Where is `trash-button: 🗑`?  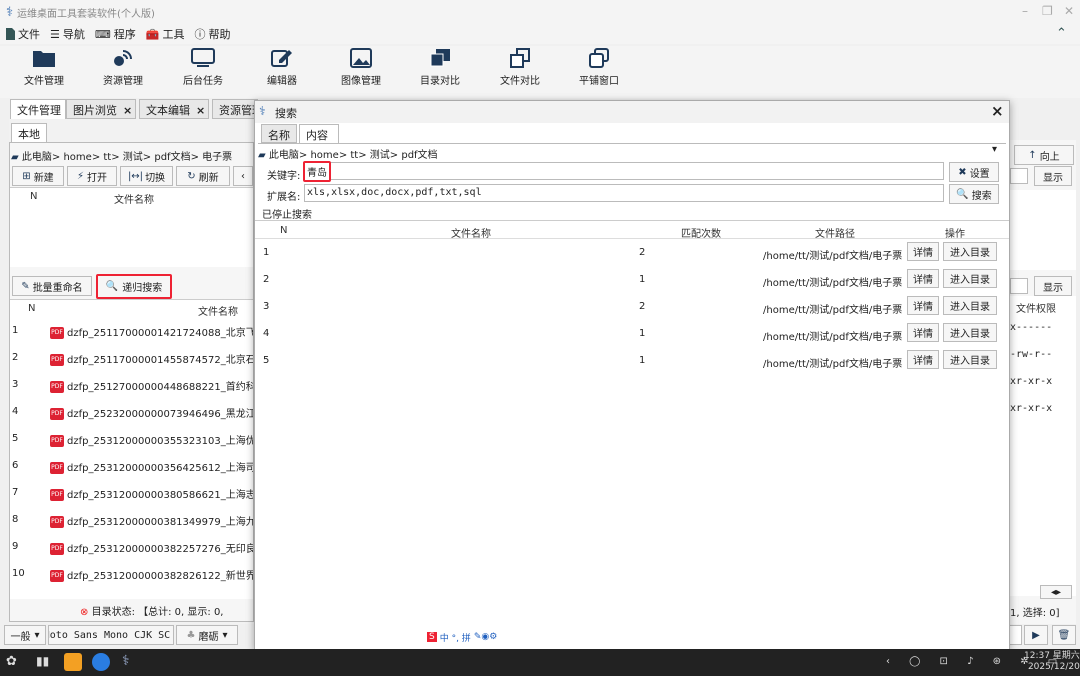
trash-button: 🗑 is located at coordinates (1064, 635).